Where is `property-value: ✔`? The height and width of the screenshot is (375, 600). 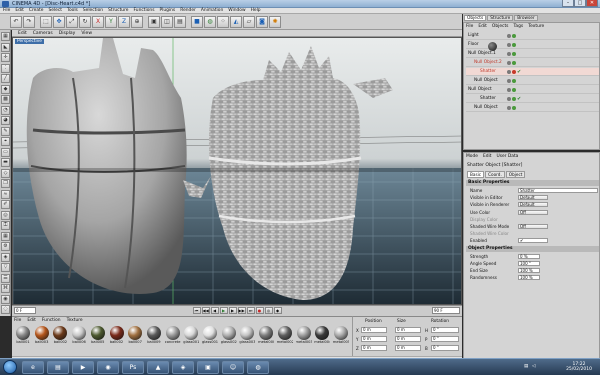 property-value: ✔ is located at coordinates (533, 241).